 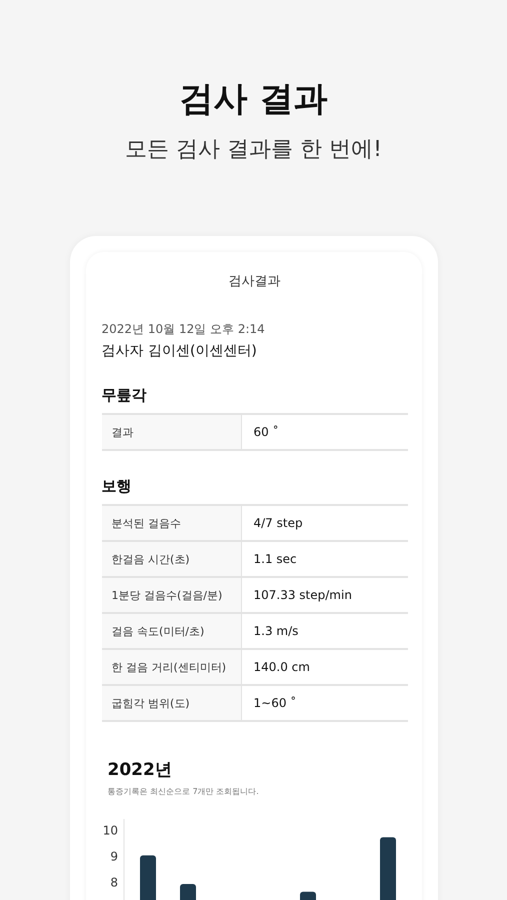 I want to click on examiner-name: 검사자 김이센(이센센터), so click(x=180, y=351).